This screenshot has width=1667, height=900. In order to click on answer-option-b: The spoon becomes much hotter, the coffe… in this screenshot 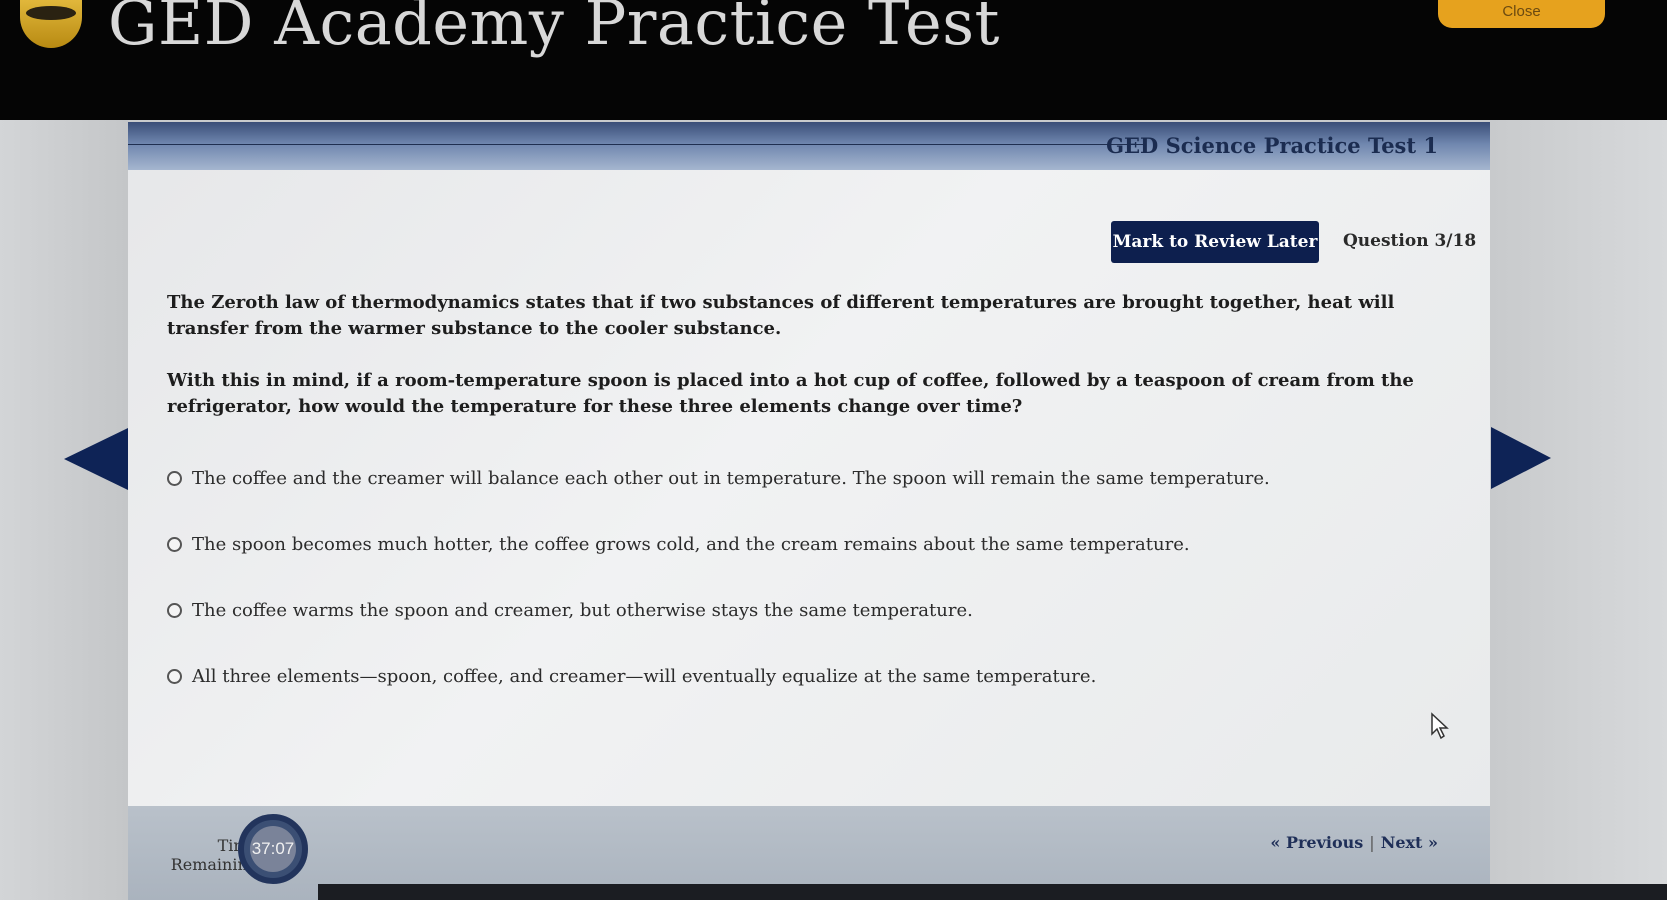, I will do `click(792, 544)`.